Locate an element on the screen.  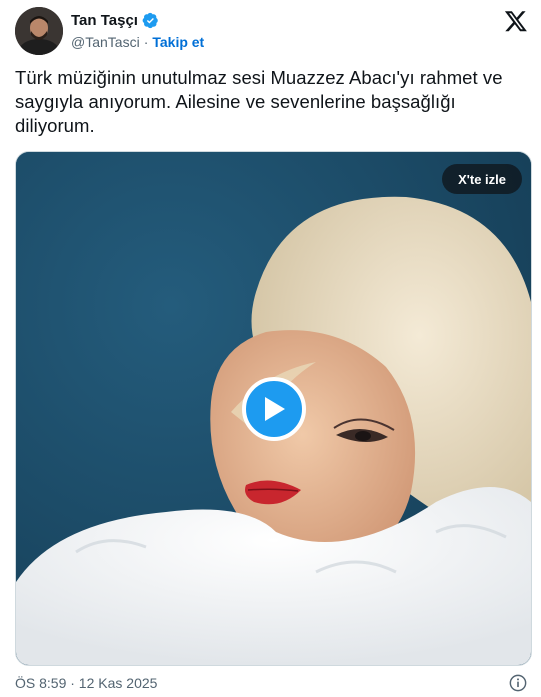
play-button is located at coordinates (274, 409).